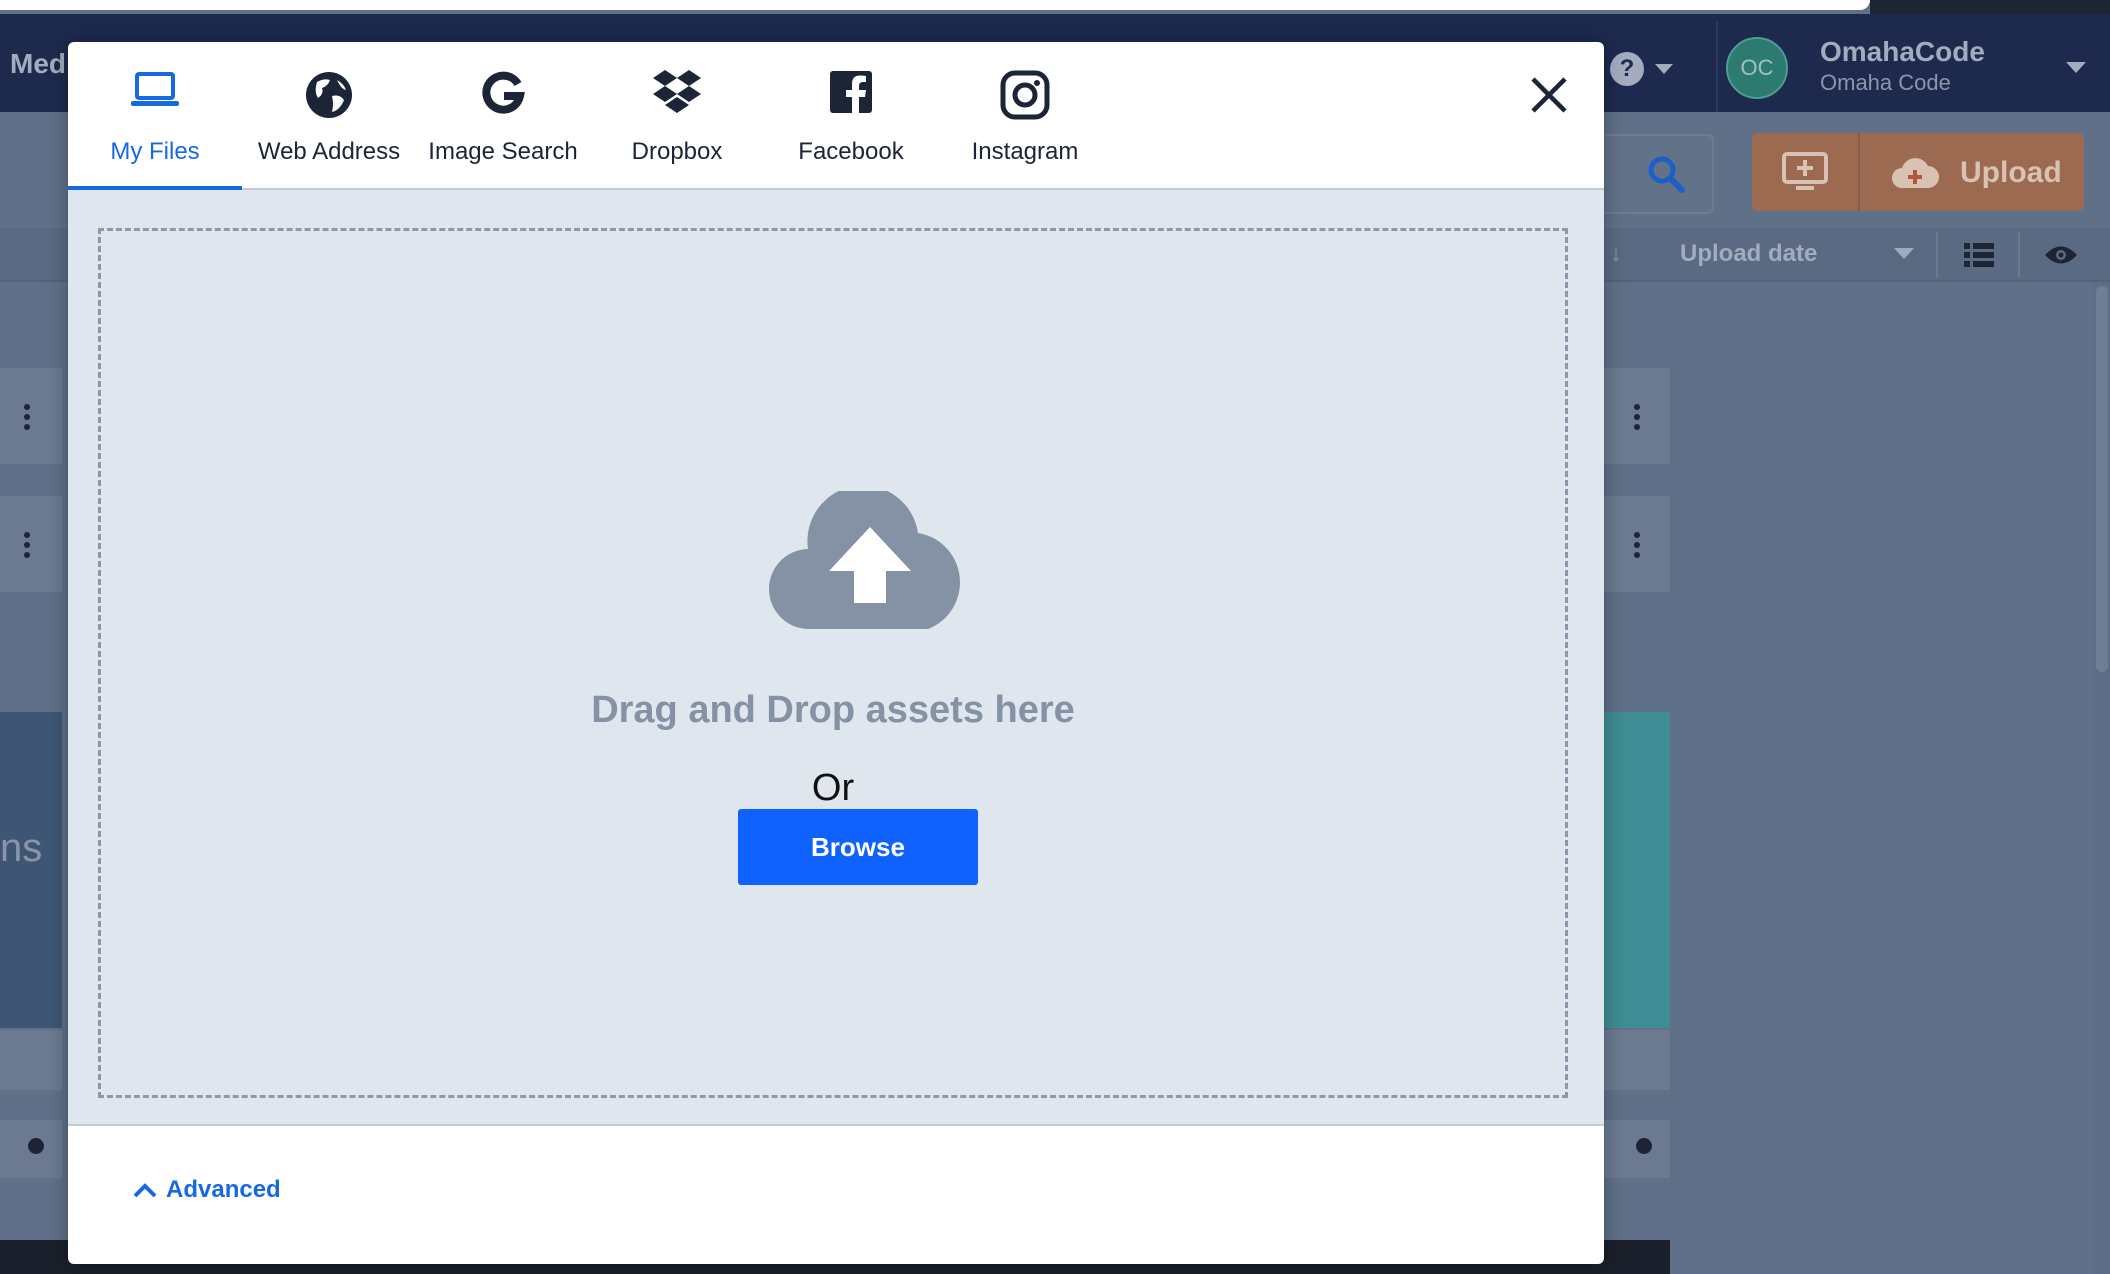 The height and width of the screenshot is (1274, 2110). What do you see at coordinates (1748, 254) in the screenshot?
I see `sort-select: Upload date` at bounding box center [1748, 254].